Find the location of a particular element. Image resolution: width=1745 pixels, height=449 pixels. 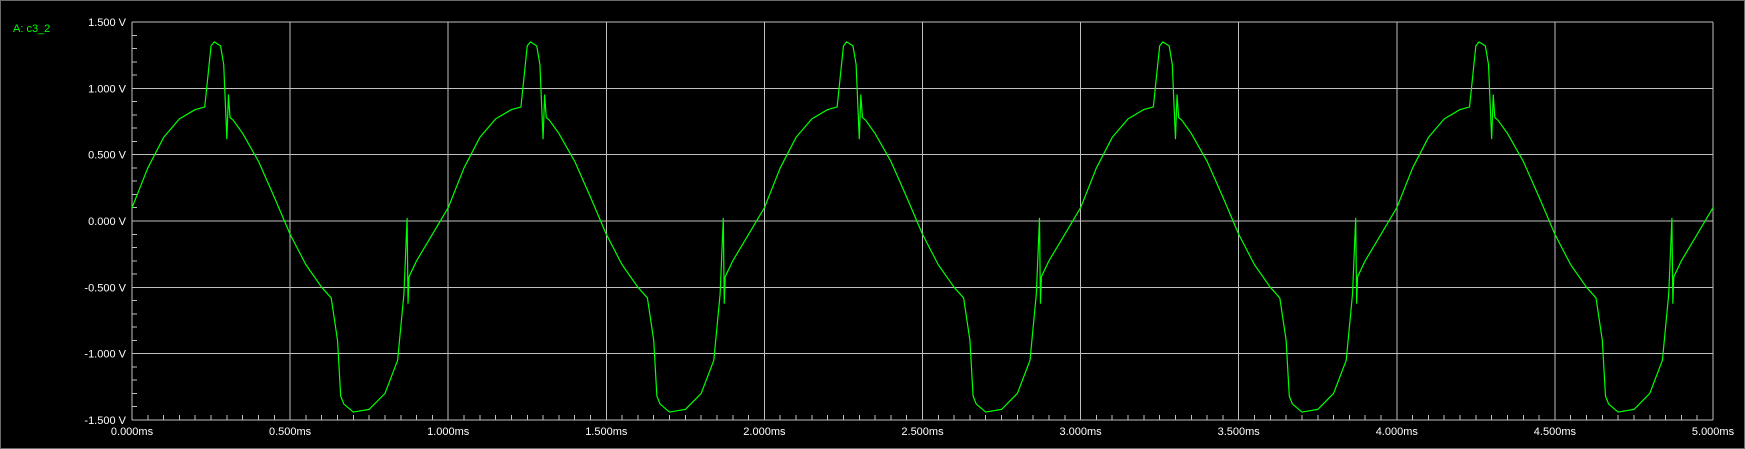

y-tick-label: -1.000 V is located at coordinates (105, 355).